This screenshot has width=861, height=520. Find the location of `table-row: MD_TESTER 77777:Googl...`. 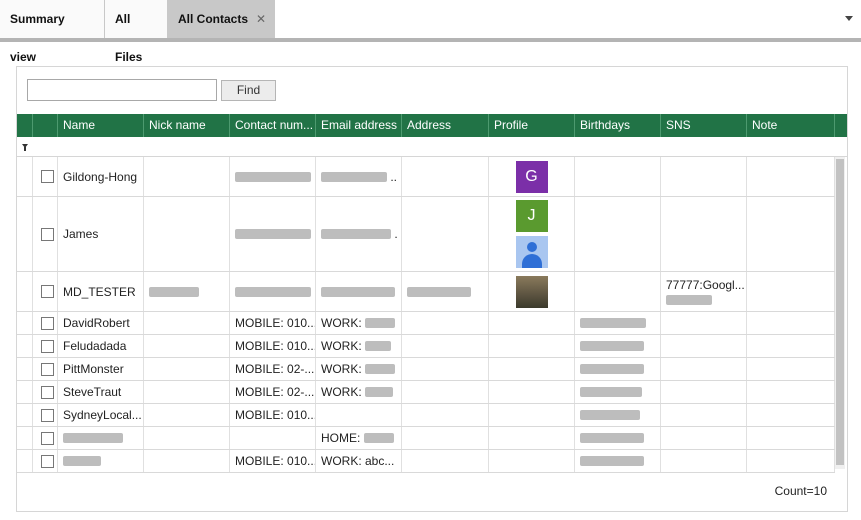

table-row: MD_TESTER 77777:Googl... is located at coordinates (426, 292).